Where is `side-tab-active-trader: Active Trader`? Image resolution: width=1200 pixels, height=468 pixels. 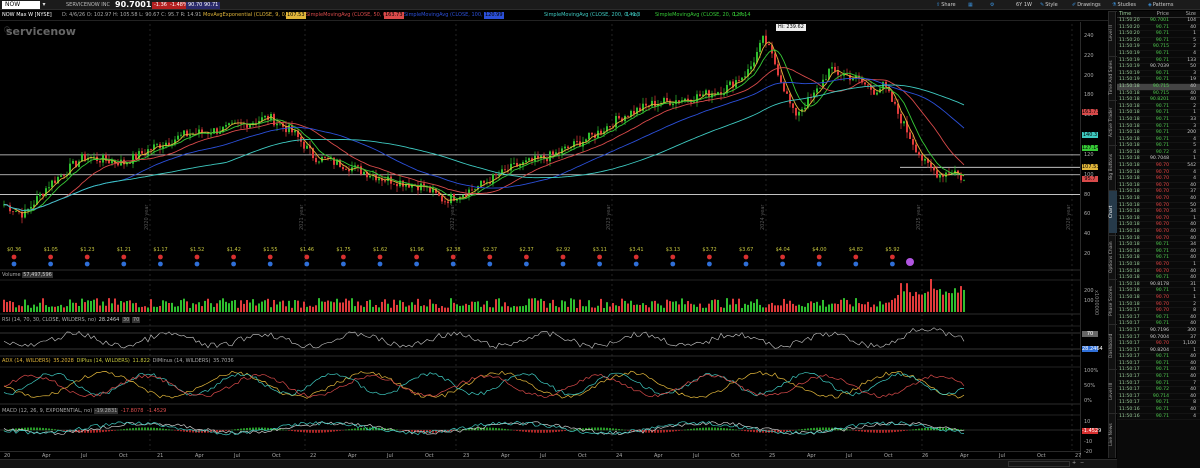 side-tab-active-trader: Active Trader is located at coordinates (1113, 121).